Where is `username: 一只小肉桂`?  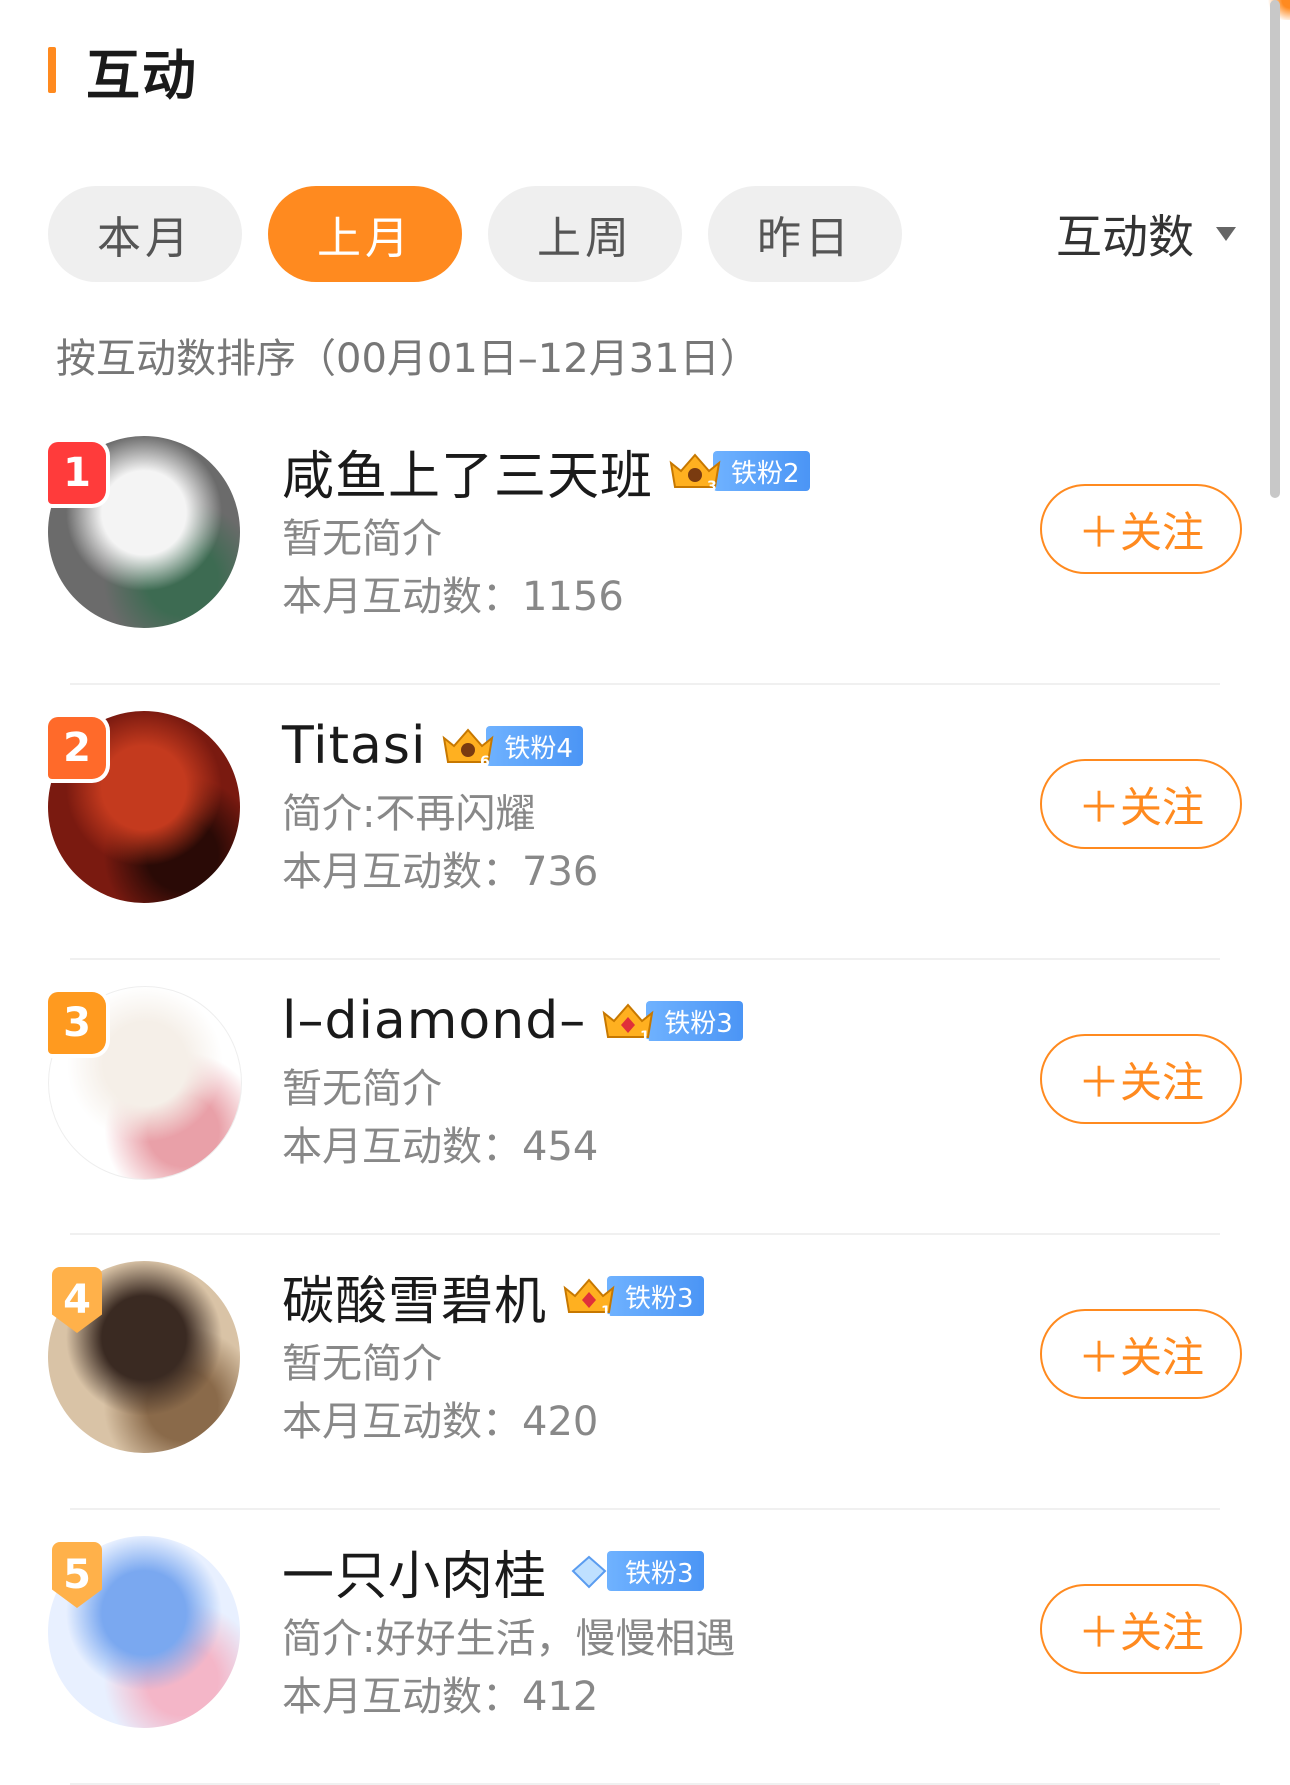
username: 一只小肉桂 is located at coordinates (414, 1571).